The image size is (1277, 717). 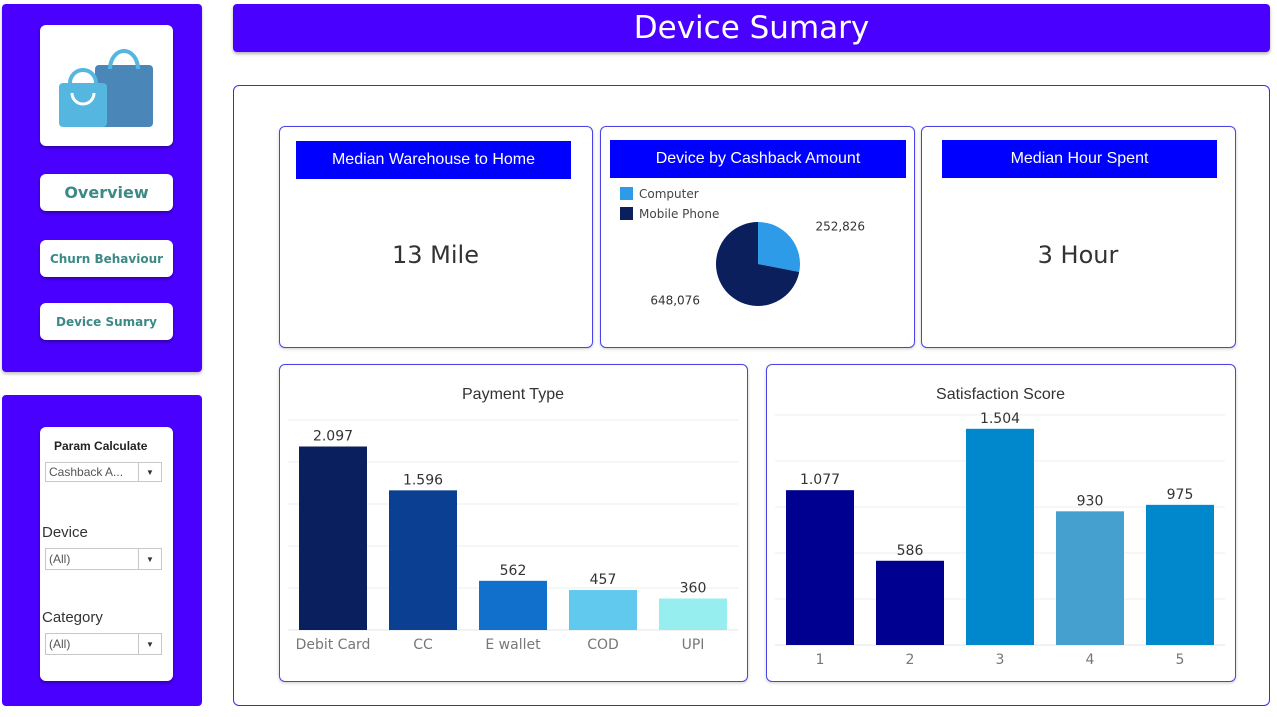 I want to click on hour-spent-kpi-card: Median Hour Spent 3 Hour, so click(x=1078, y=237).